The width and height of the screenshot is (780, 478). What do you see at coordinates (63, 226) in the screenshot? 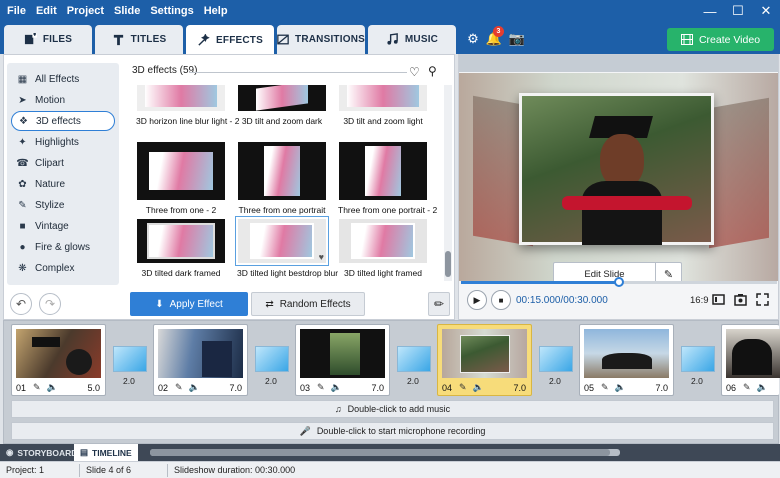
I see `category-vintage: ■ Vintage` at bounding box center [63, 226].